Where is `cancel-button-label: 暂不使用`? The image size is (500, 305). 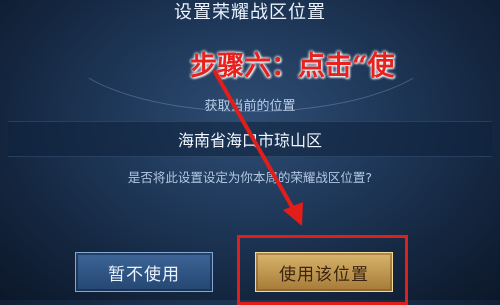 cancel-button-label: 暂不使用 is located at coordinates (144, 274).